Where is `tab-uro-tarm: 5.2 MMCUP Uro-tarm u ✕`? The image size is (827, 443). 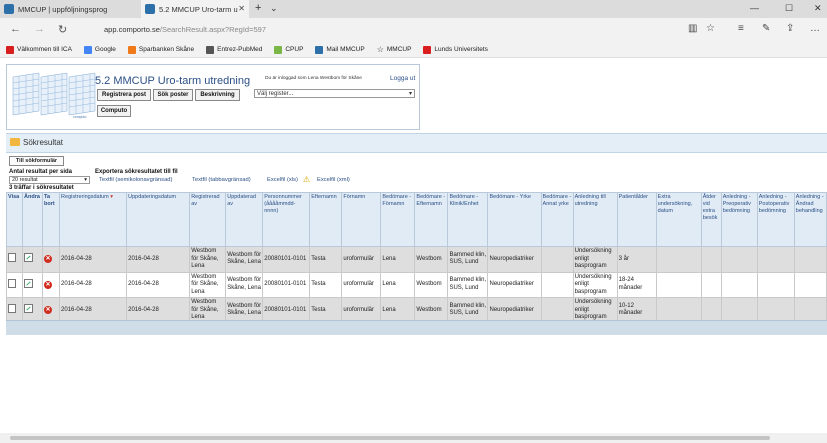 tab-uro-tarm: 5.2 MMCUP Uro-tarm u ✕ is located at coordinates (195, 9).